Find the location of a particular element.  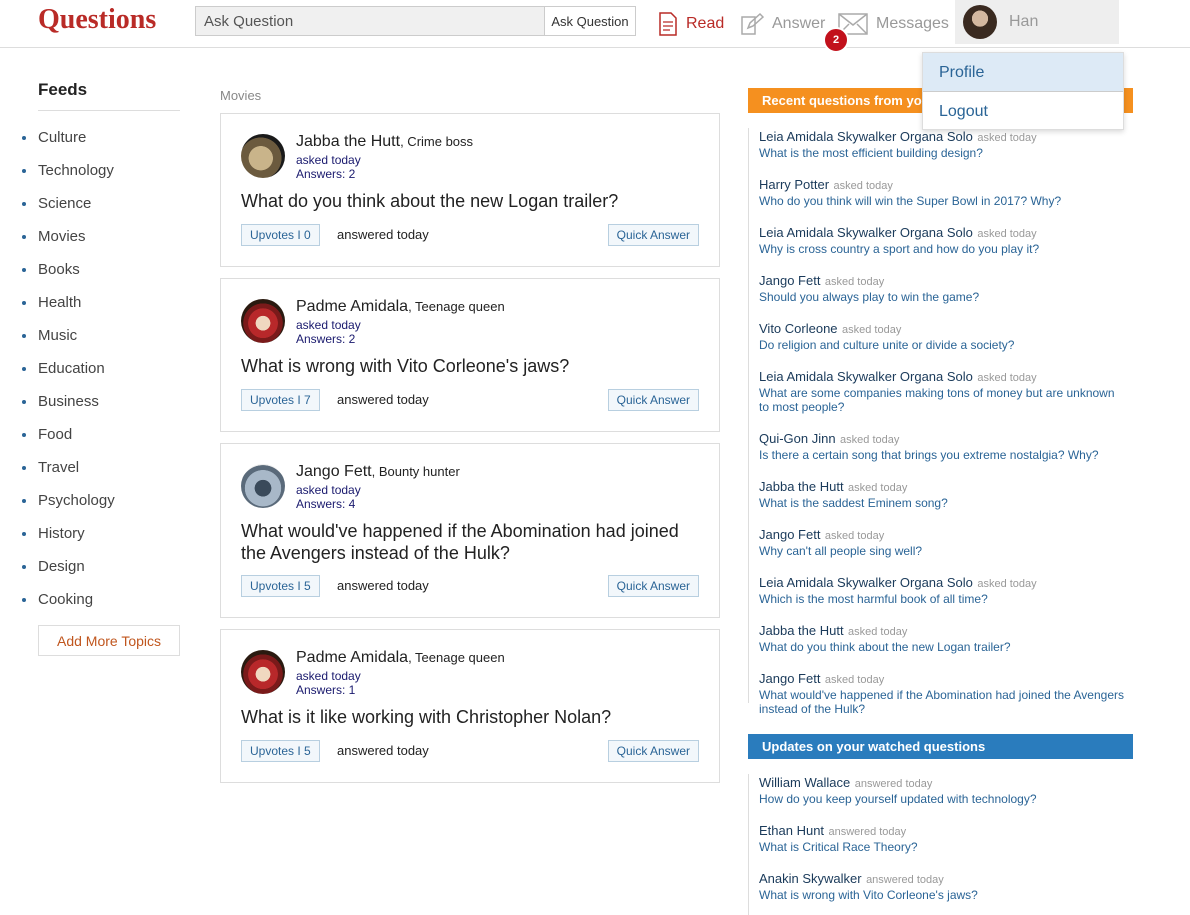

entry-author: Qui-Gon Jinn is located at coordinates (797, 438).